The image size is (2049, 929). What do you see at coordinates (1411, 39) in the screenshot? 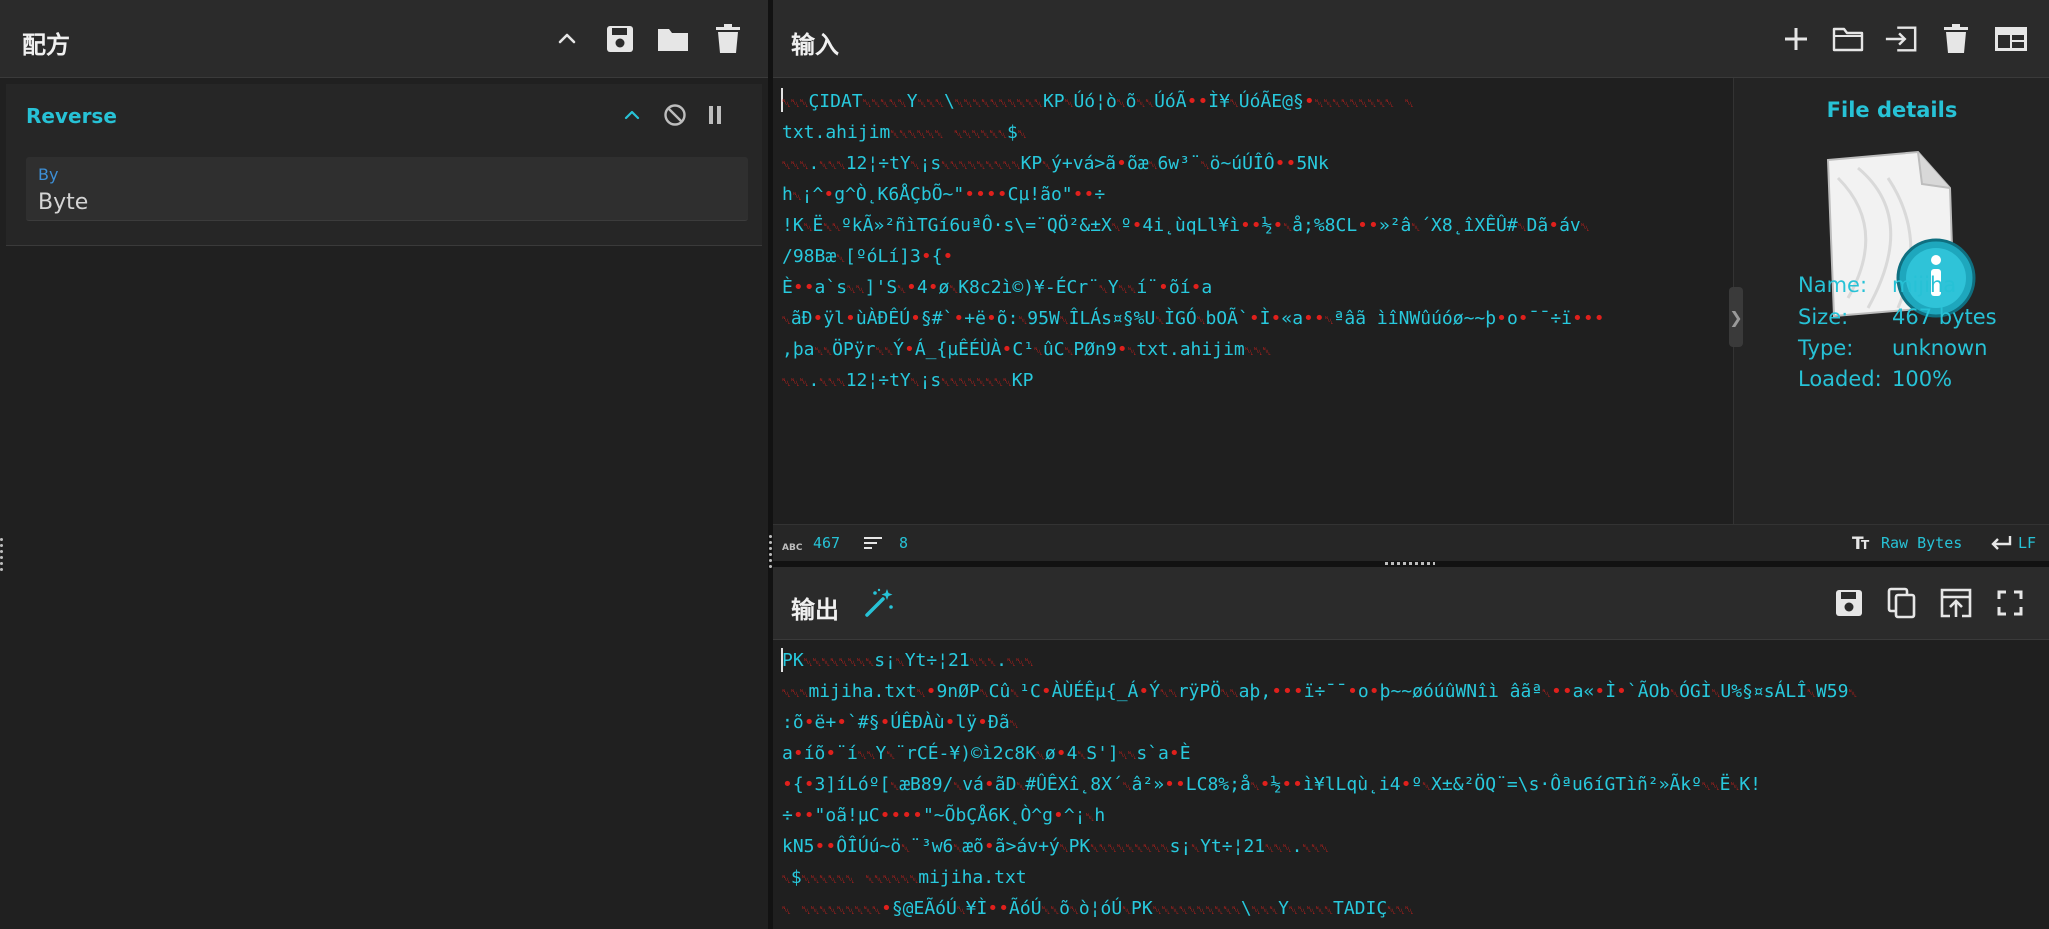
I see `input-header: 输入` at bounding box center [1411, 39].